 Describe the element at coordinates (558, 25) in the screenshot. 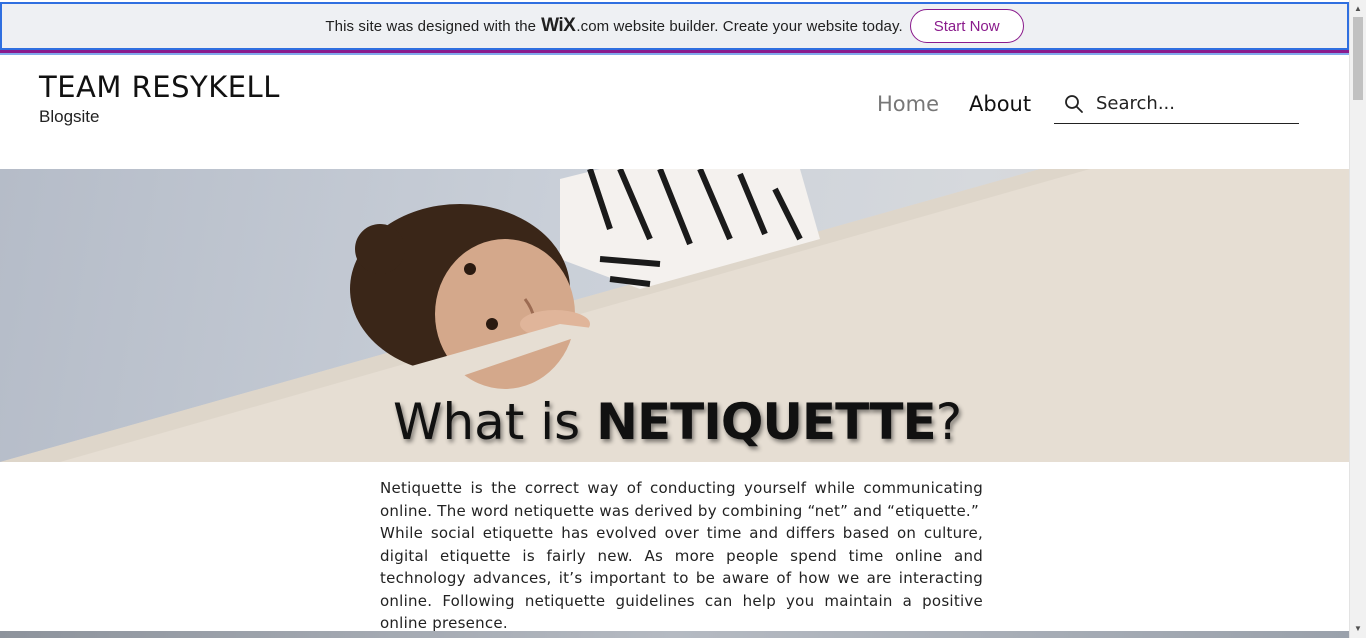

I see `wix-logo: WiX` at that location.